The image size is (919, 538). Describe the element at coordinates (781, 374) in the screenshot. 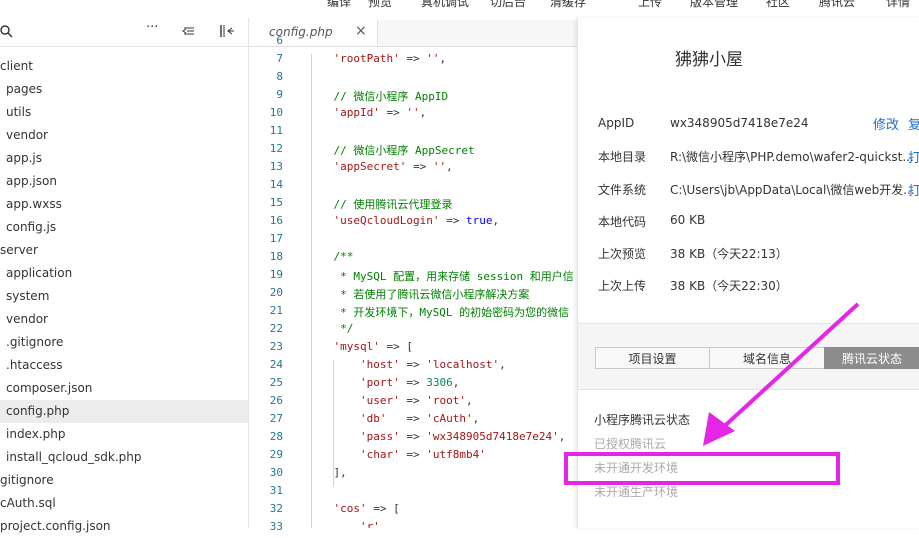

I see `annotation-arrow-icon` at that location.